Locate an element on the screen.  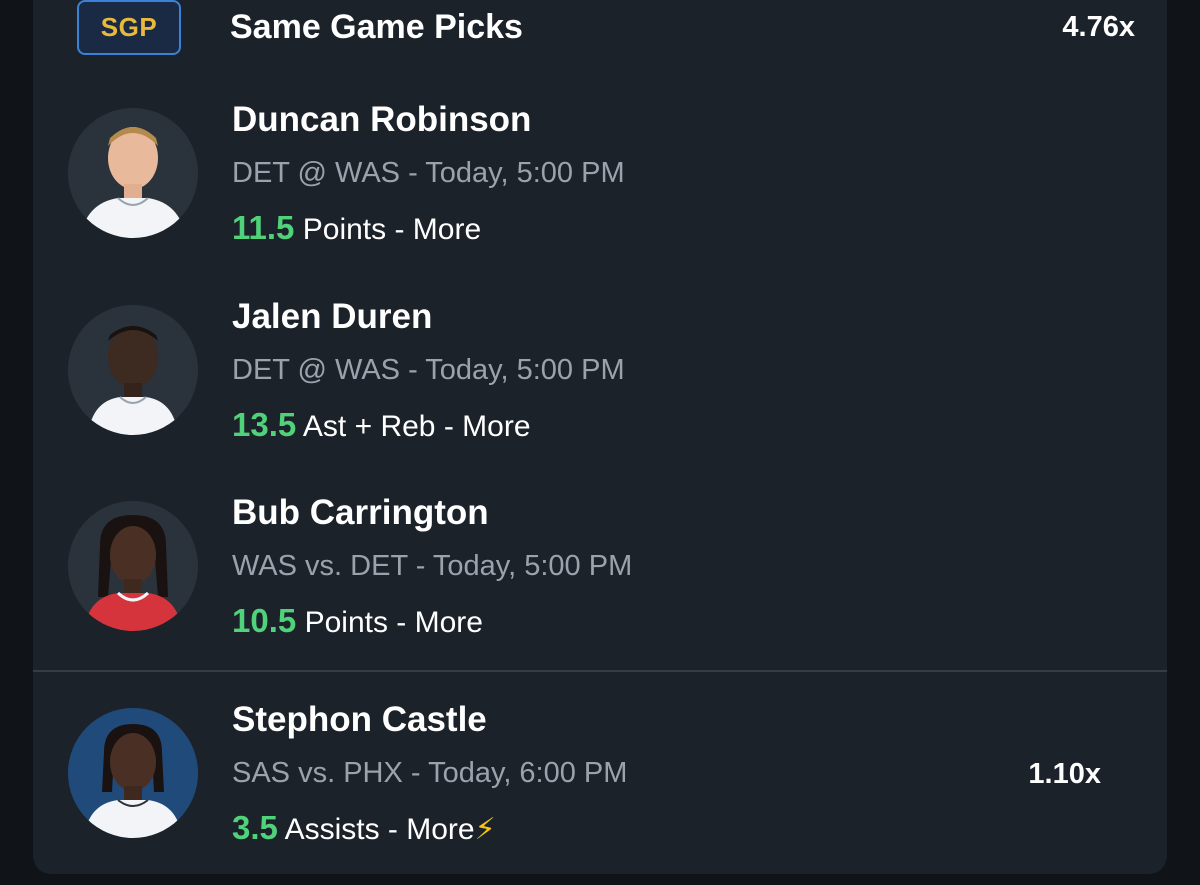
sgp-header: SGP Same Game Picks 4.76x is located at coordinates (600, 35).